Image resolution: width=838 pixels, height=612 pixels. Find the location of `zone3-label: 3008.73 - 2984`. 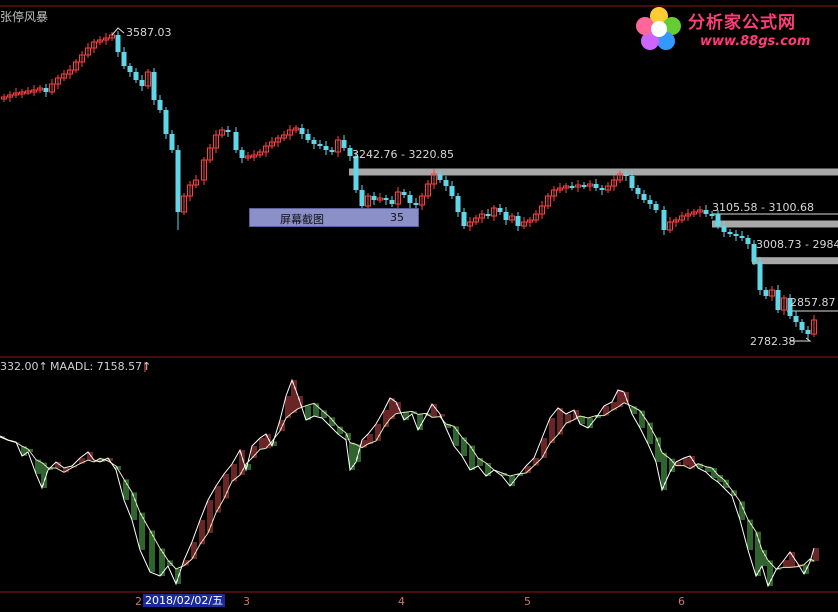

zone3-label: 3008.73 - 2984 is located at coordinates (797, 244).